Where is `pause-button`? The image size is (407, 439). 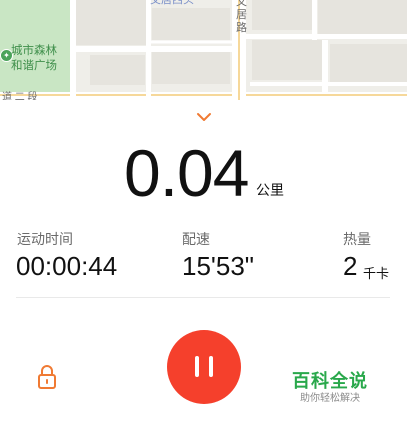
pause-button is located at coordinates (204, 367).